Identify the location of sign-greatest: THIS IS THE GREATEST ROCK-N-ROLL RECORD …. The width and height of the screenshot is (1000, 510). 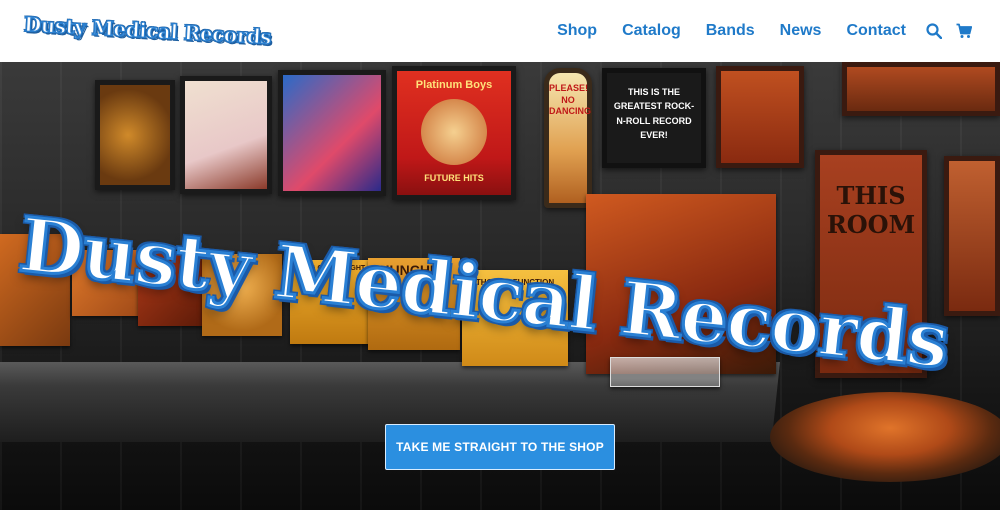
(654, 118).